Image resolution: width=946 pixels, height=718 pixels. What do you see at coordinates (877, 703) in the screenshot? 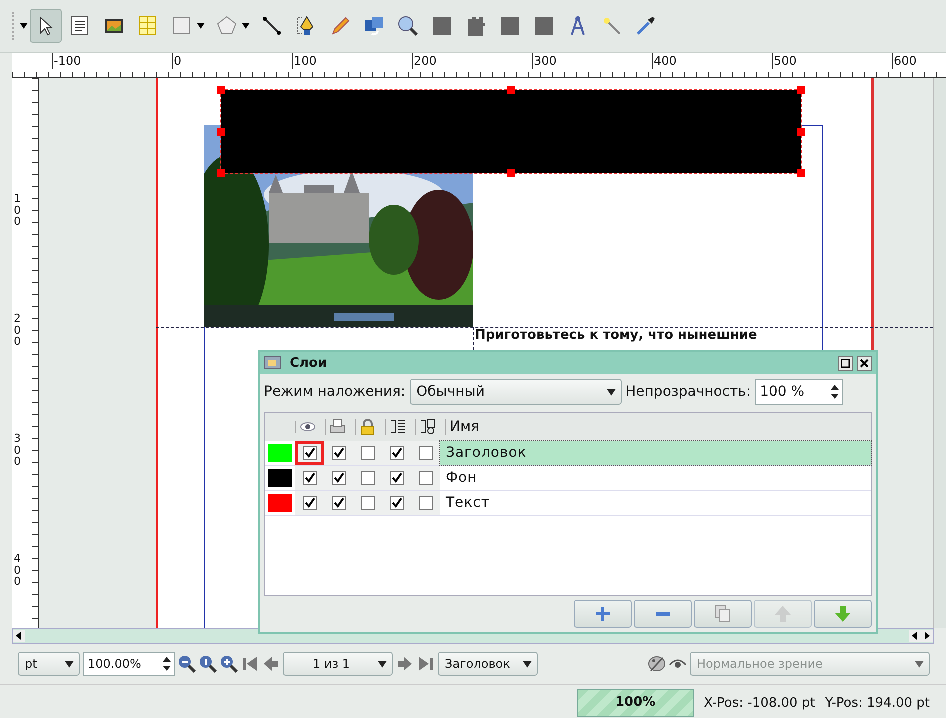
I see `y-position: Y-Pos: 194.00 pt` at bounding box center [877, 703].